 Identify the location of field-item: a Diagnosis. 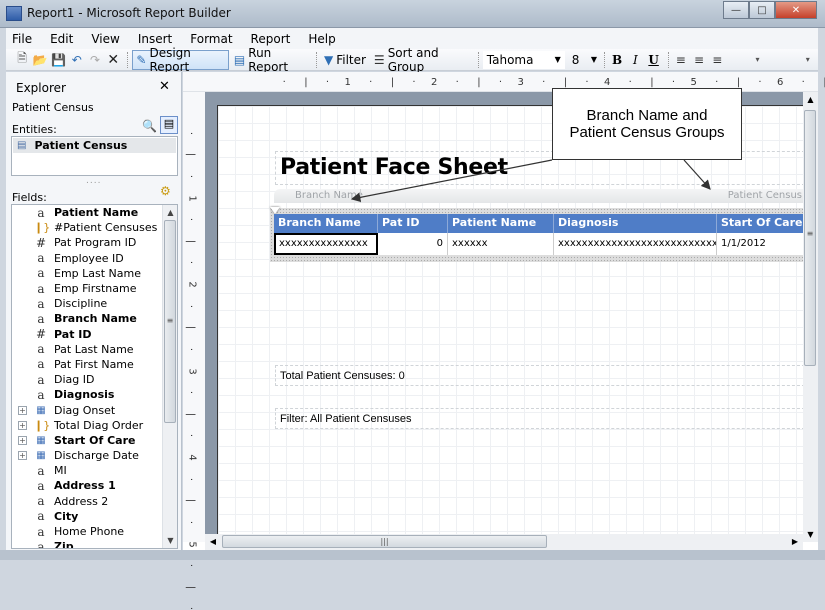
(87, 394).